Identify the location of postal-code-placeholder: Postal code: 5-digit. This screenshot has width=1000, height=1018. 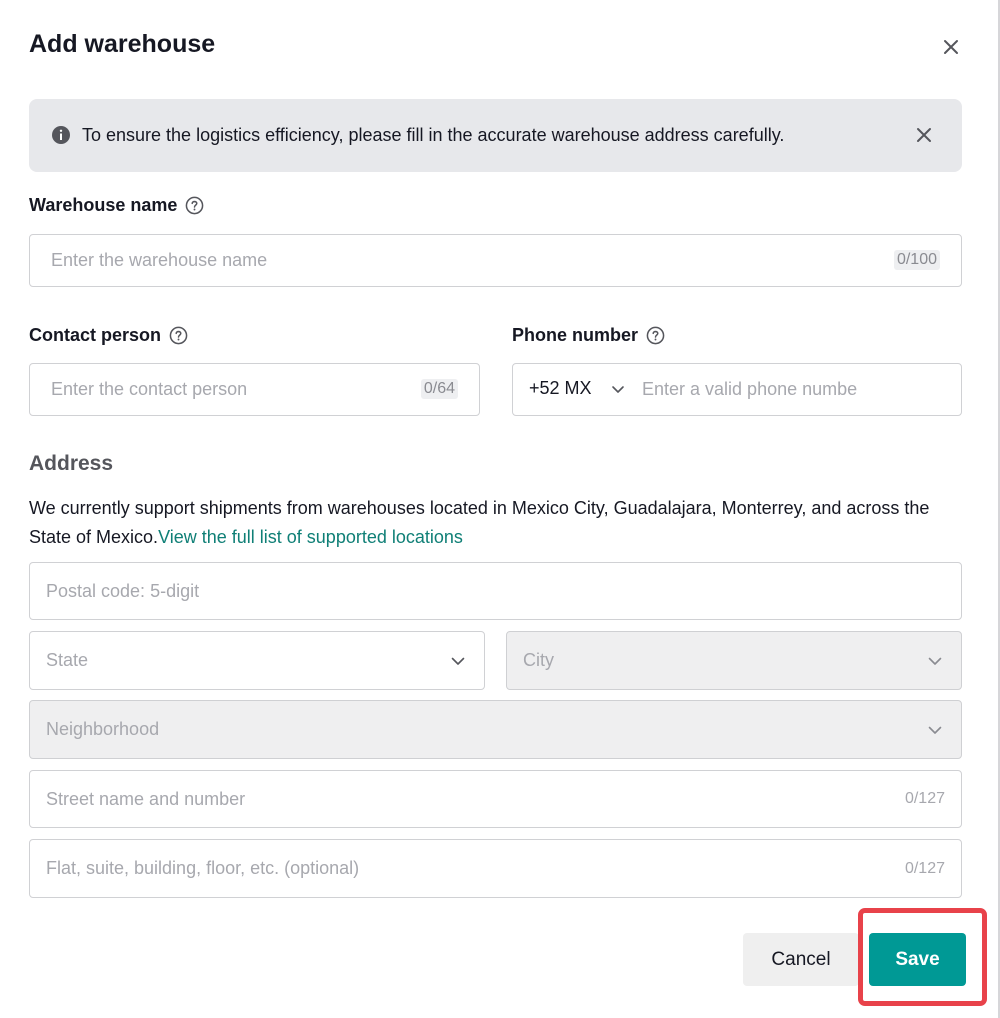
(123, 590).